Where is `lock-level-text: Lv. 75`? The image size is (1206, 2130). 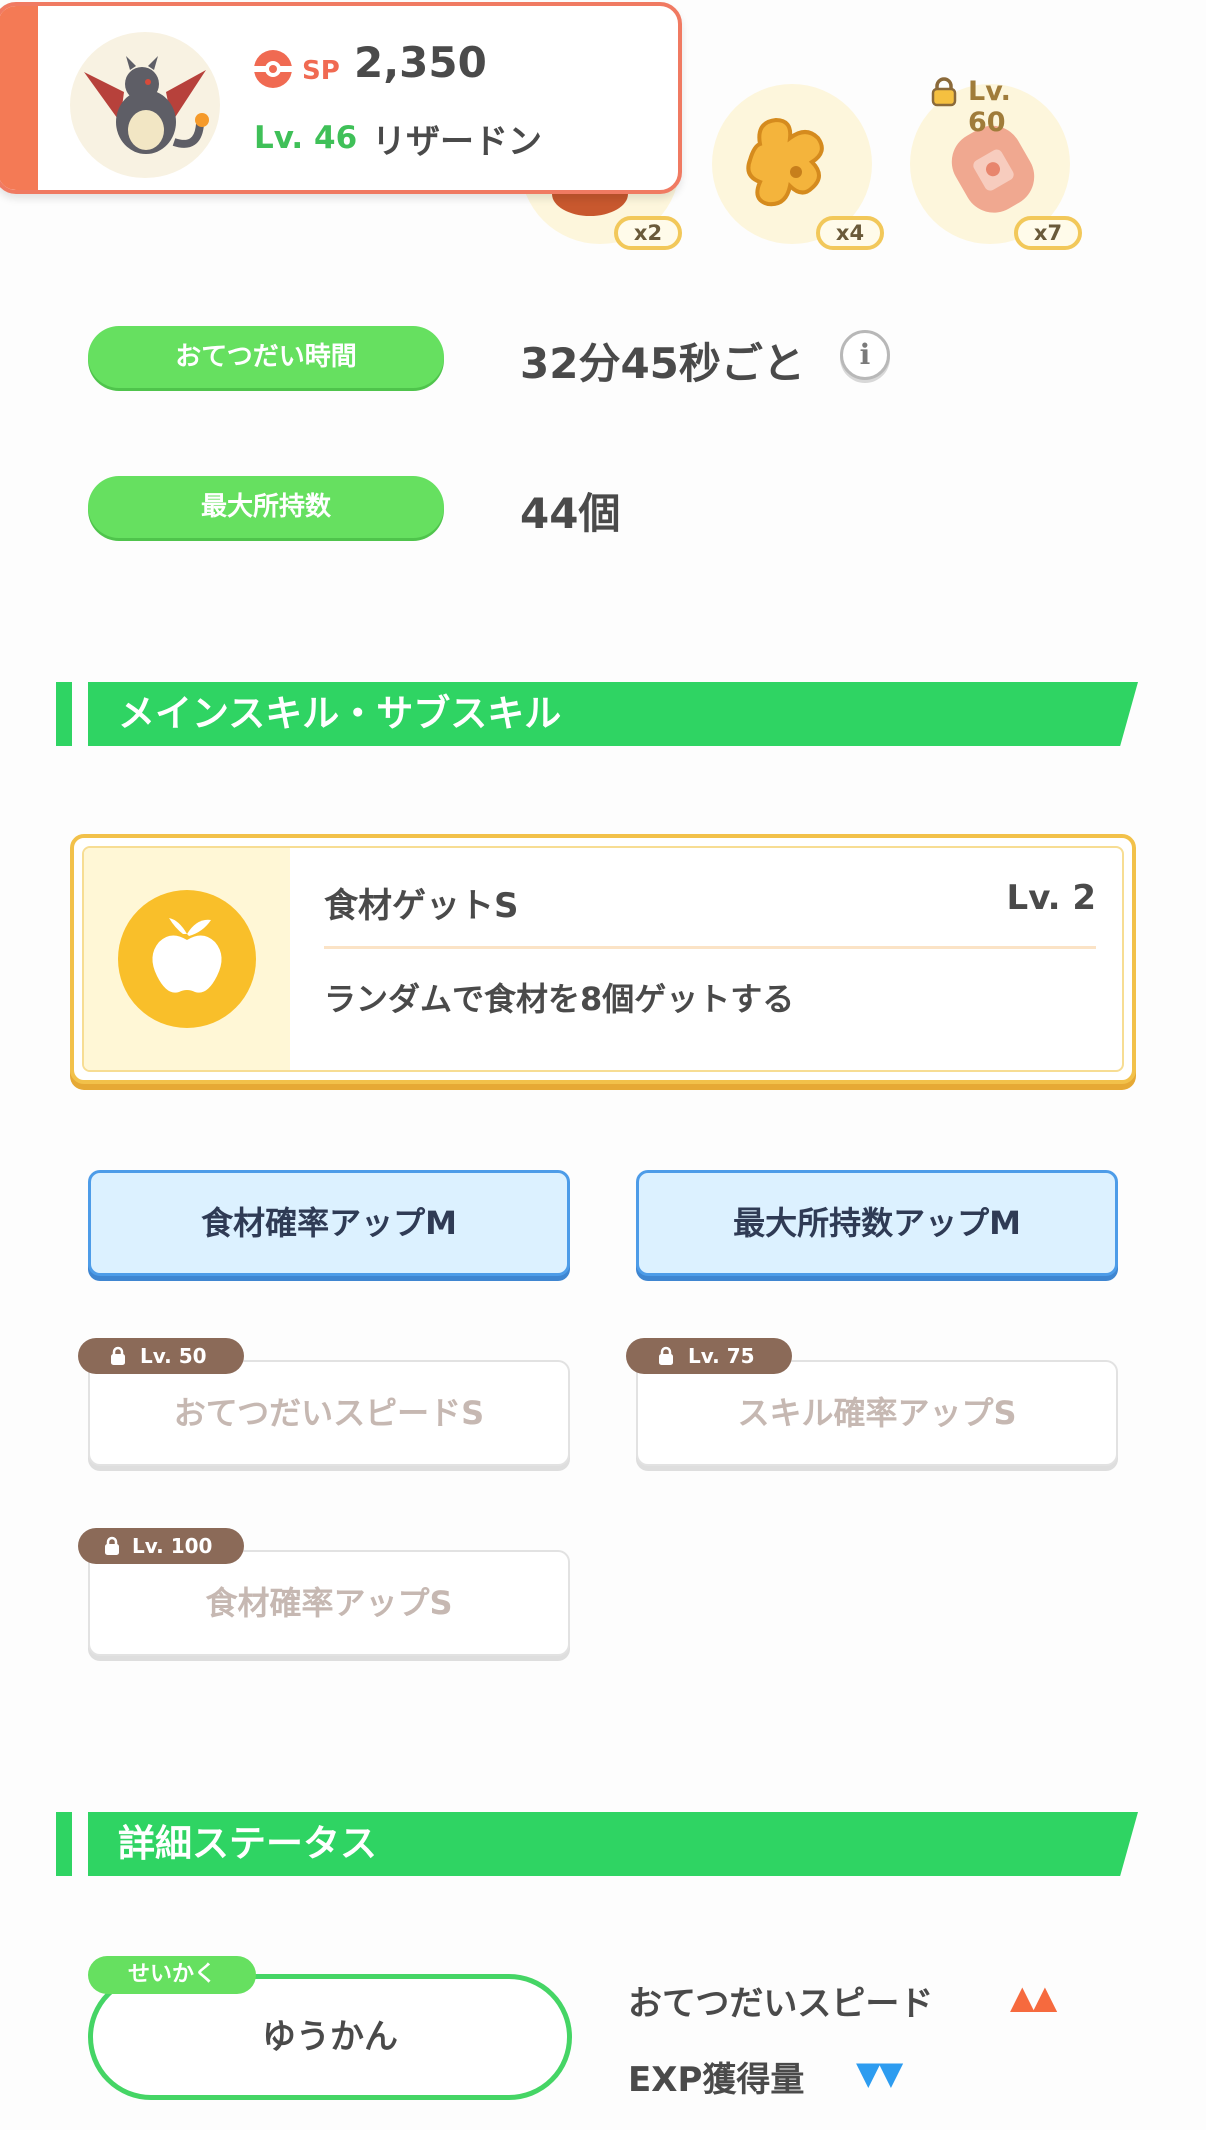 lock-level-text: Lv. 75 is located at coordinates (721, 1356).